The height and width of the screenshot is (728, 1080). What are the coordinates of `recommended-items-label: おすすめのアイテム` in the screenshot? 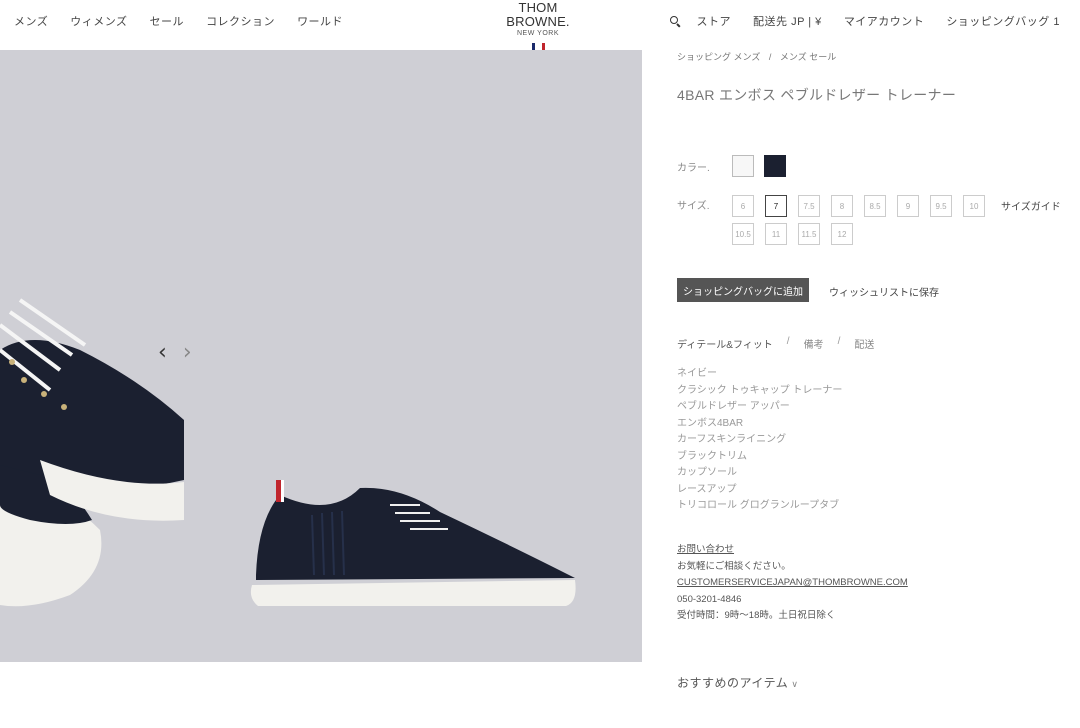 It's located at (733, 683).